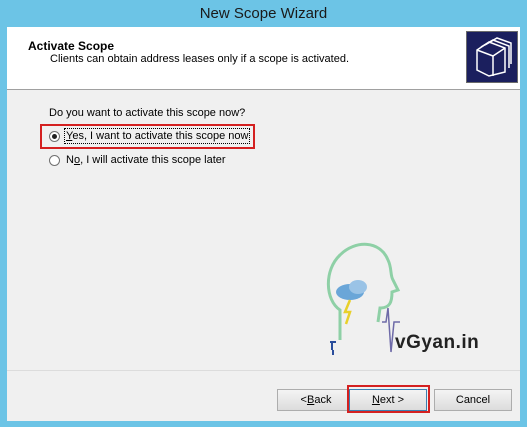 This screenshot has width=527, height=427. I want to click on back-button: < Back, so click(316, 400).